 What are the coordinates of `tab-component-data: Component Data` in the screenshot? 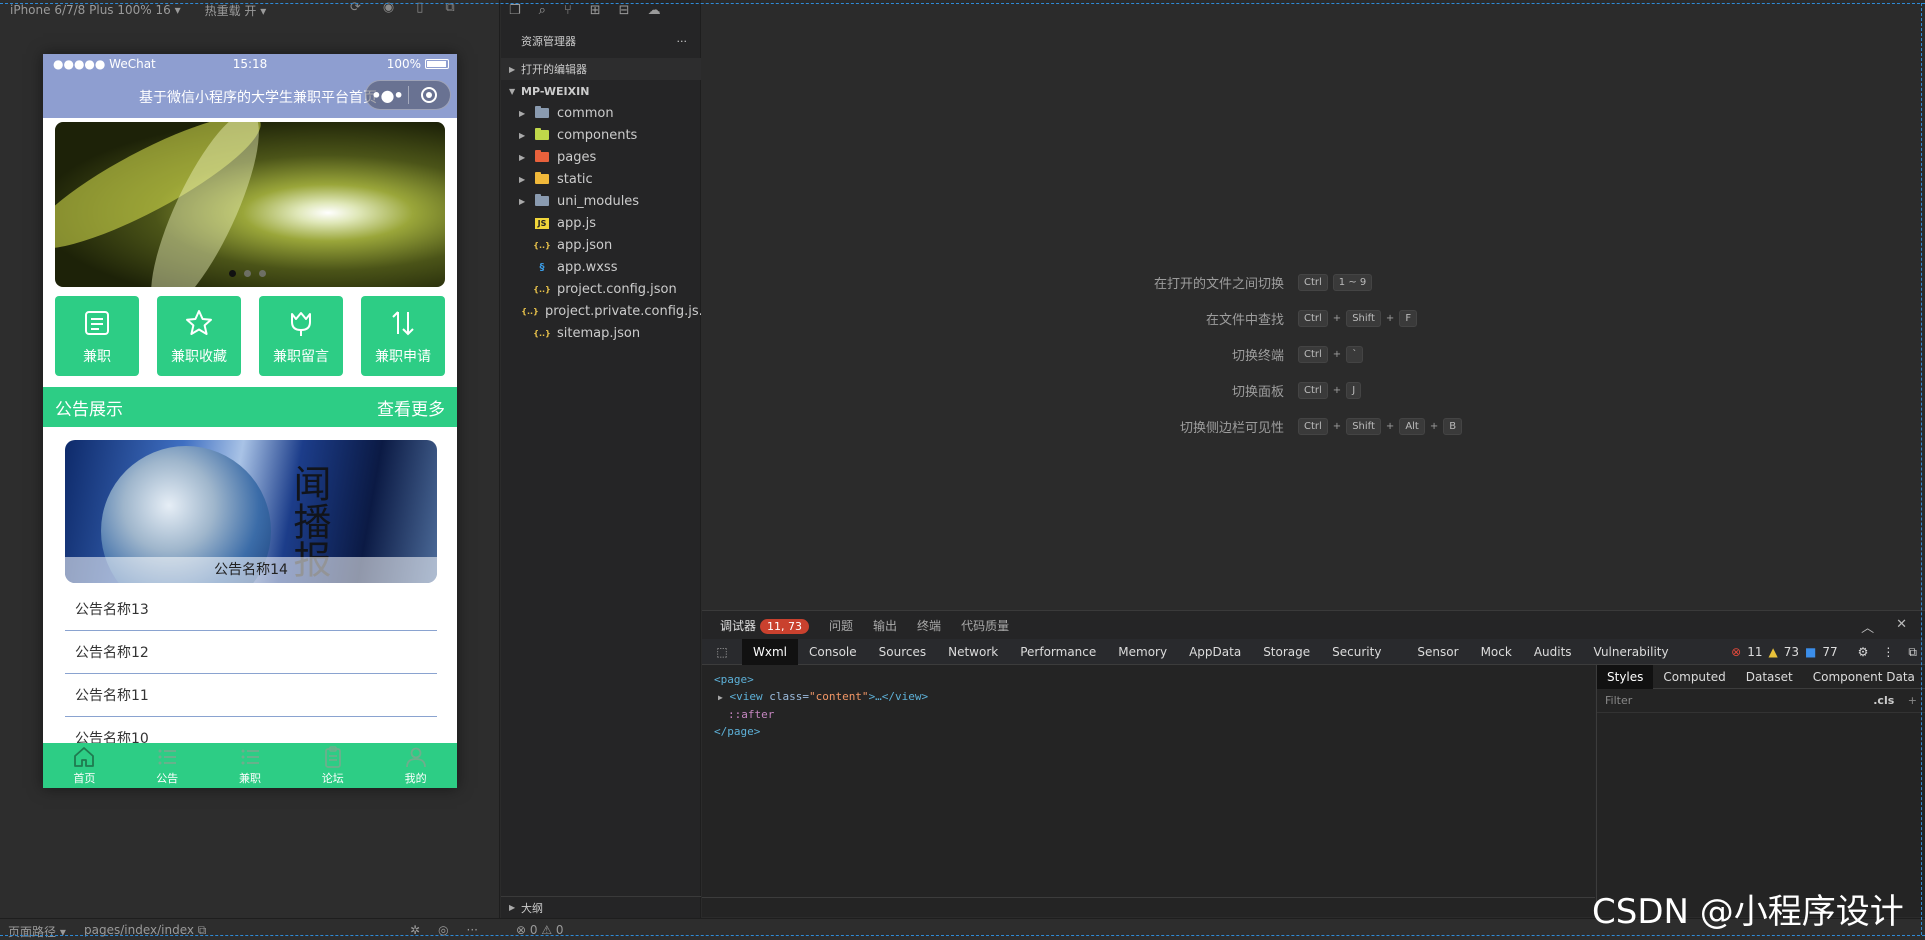 It's located at (1864, 677).